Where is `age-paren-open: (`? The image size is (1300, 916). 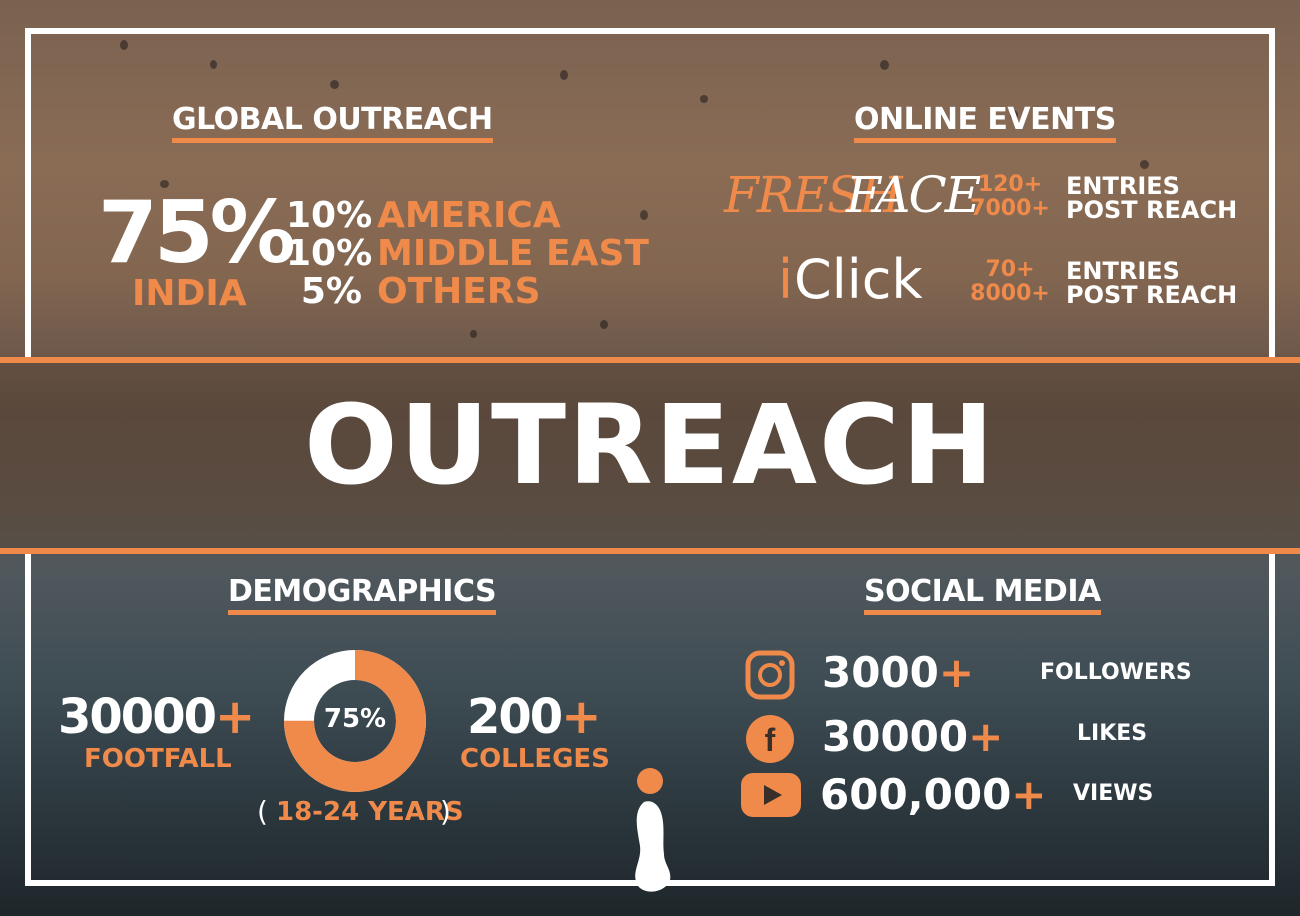 age-paren-open: ( is located at coordinates (262, 811).